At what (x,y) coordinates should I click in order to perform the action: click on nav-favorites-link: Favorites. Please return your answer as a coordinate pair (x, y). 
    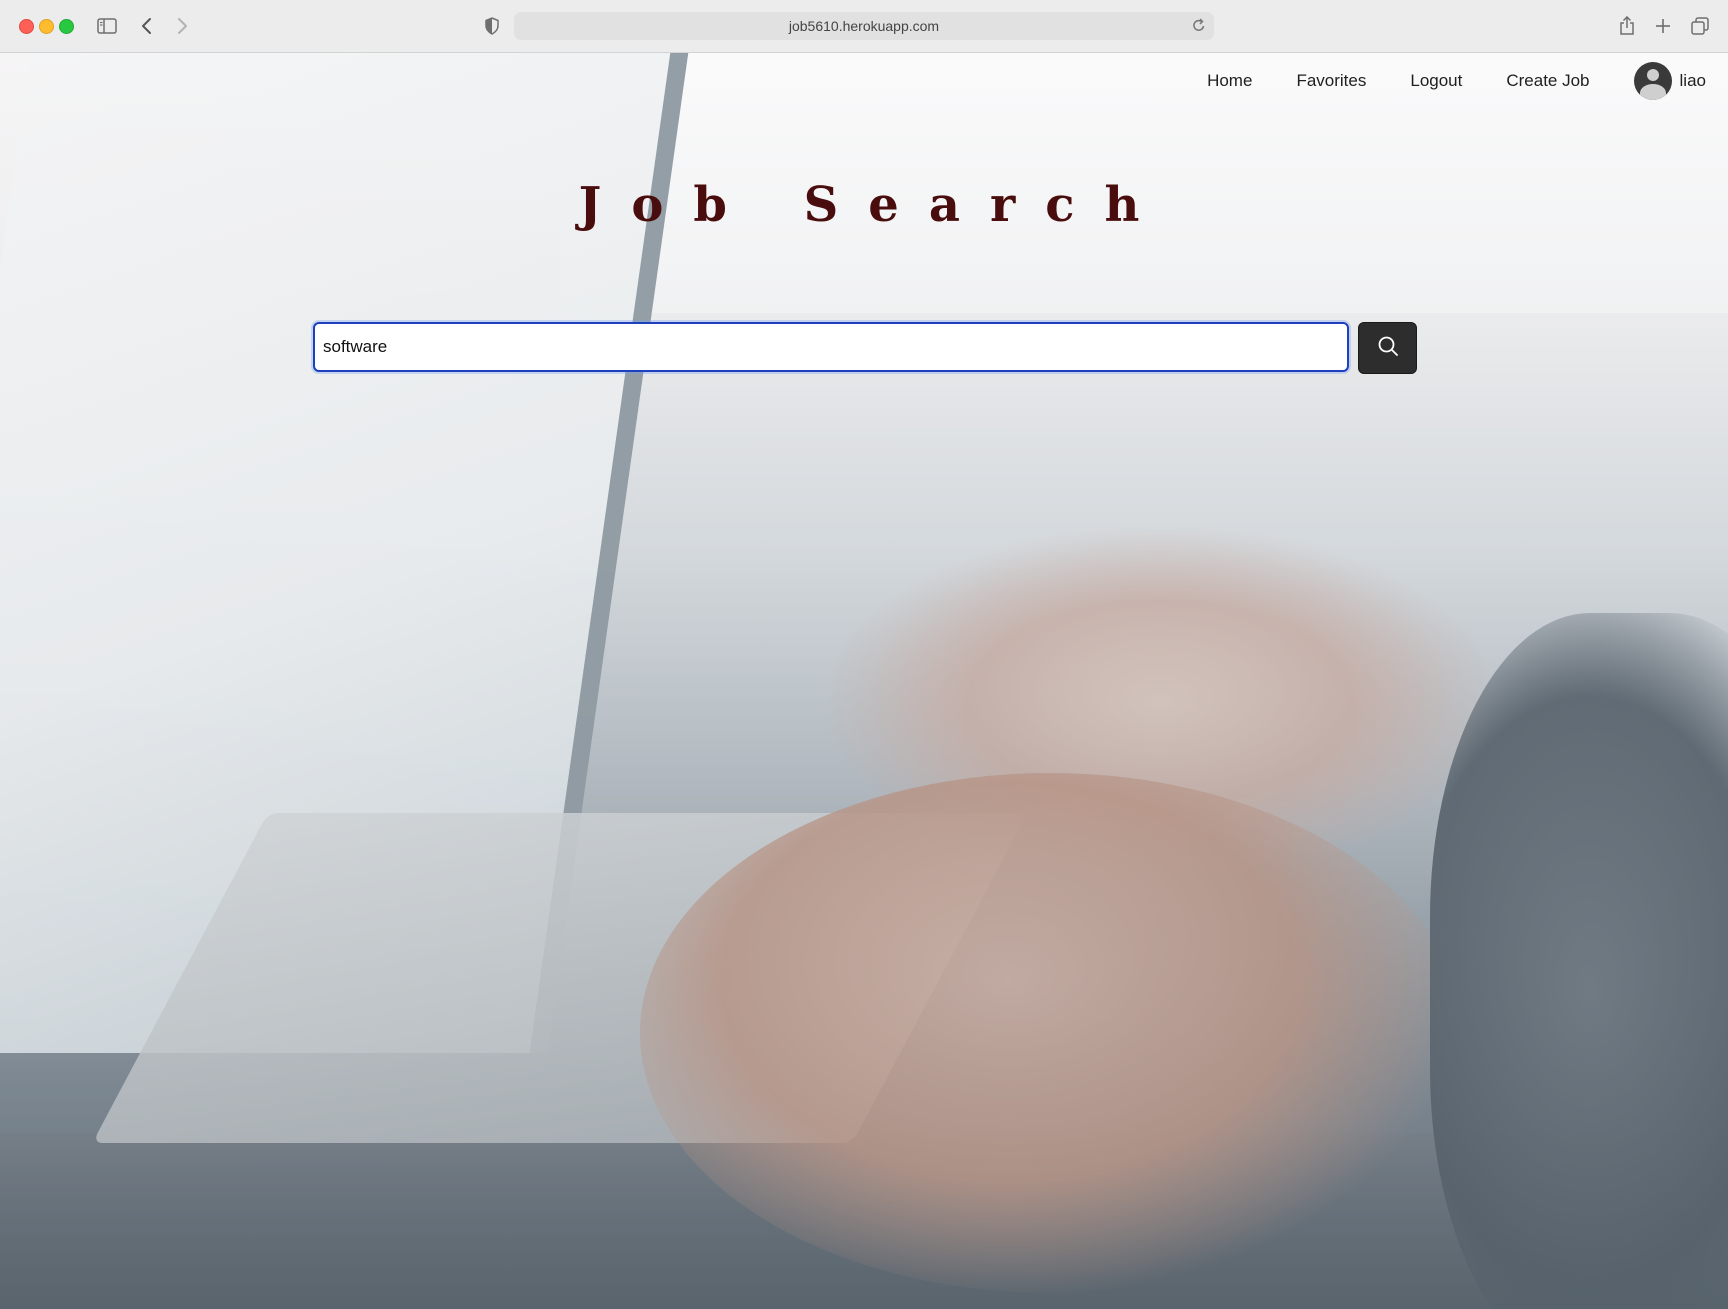
    Looking at the image, I should click on (1331, 81).